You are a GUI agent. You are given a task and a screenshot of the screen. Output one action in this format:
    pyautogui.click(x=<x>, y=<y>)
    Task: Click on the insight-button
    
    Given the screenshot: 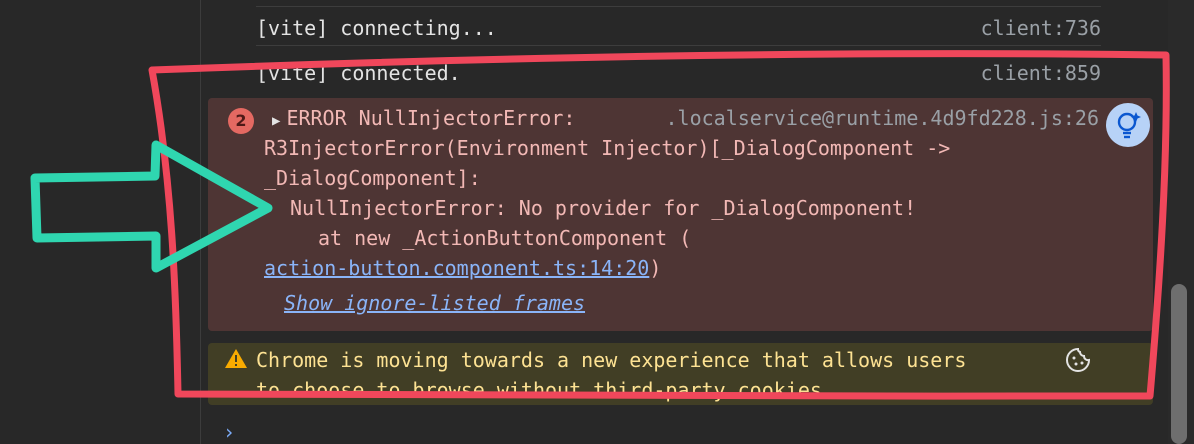 What is the action you would take?
    pyautogui.click(x=1128, y=125)
    